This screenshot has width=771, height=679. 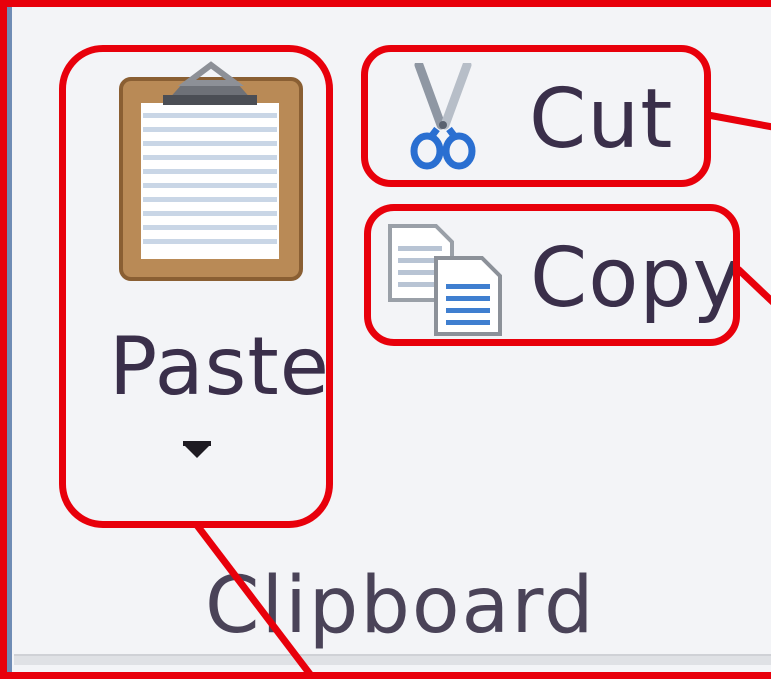 I want to click on copy-connector-line, so click(x=753, y=286).